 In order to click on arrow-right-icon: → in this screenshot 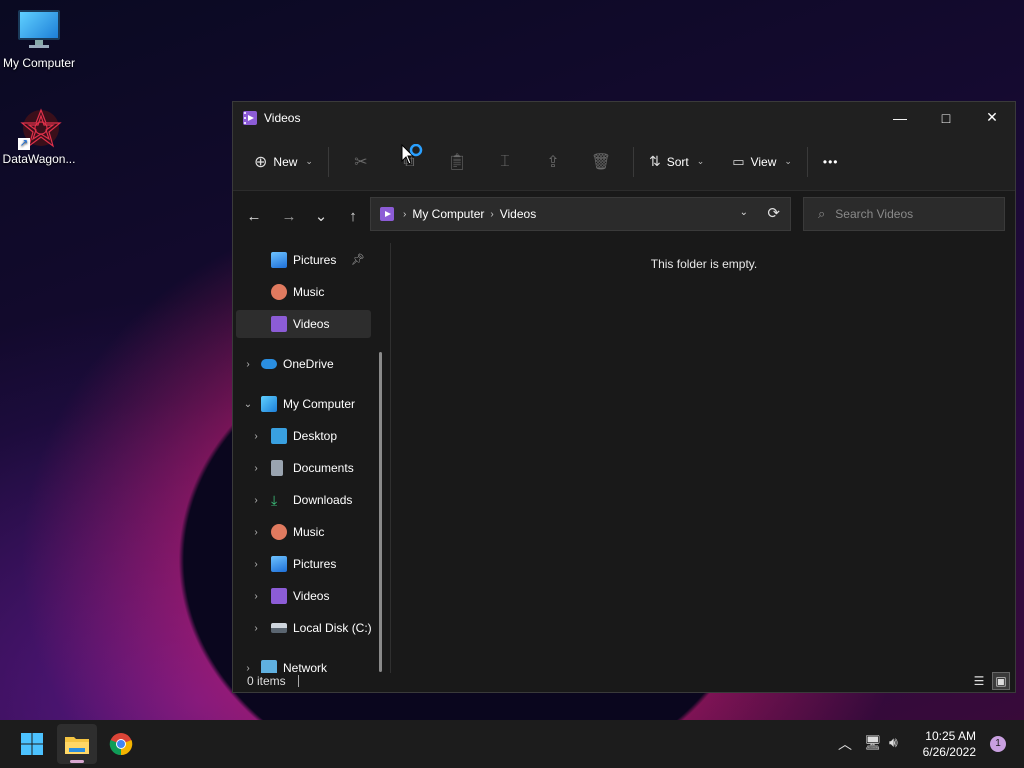, I will do `click(289, 216)`.